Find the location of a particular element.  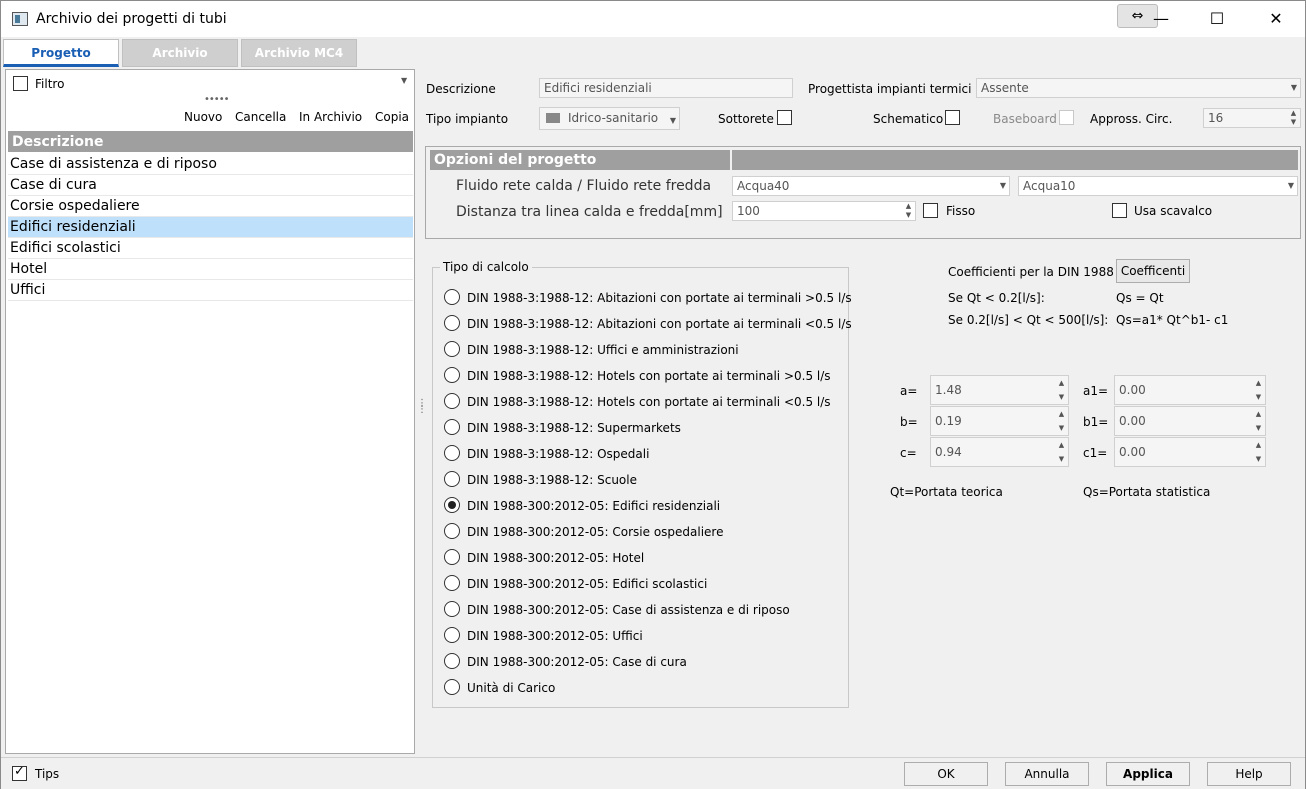

c-spinner: 0.94 ▲ ▼ is located at coordinates (999, 452).